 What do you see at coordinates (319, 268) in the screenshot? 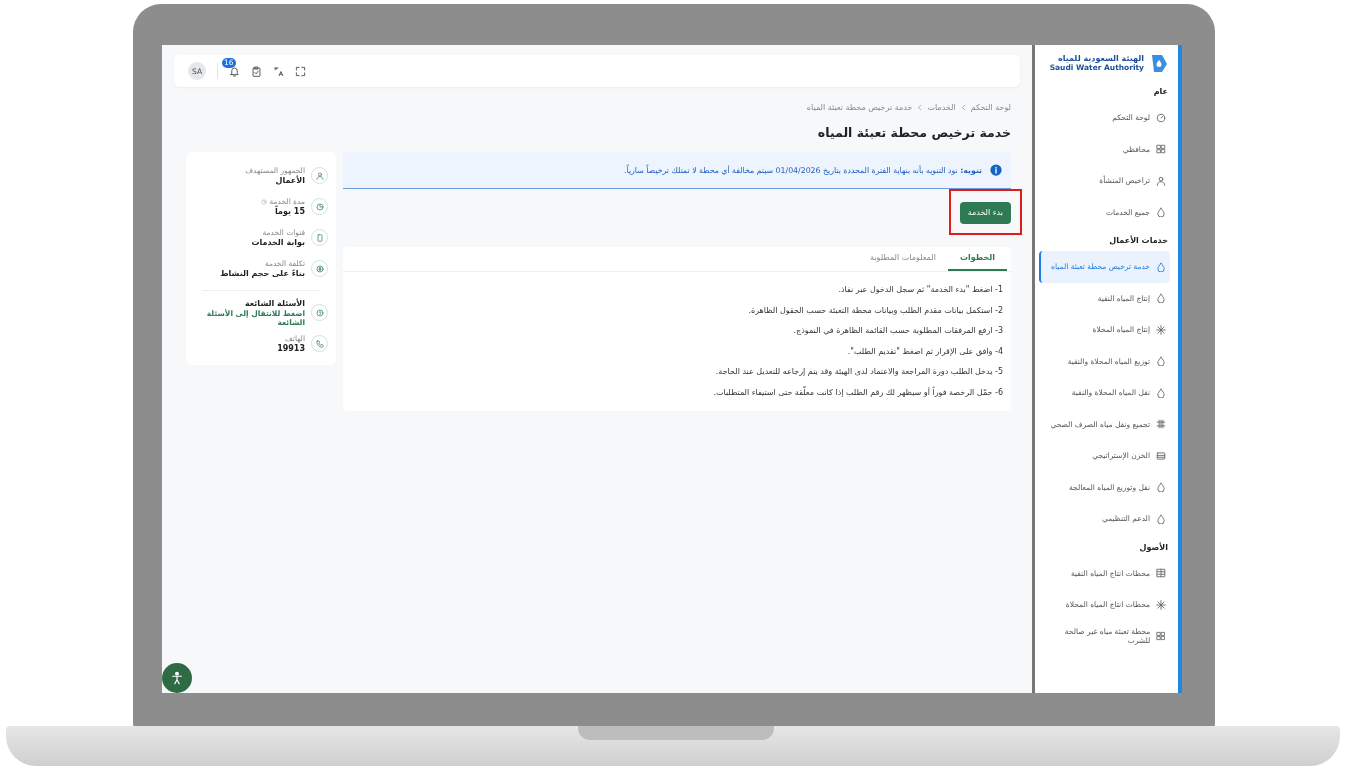
I see `coin-icon` at bounding box center [319, 268].